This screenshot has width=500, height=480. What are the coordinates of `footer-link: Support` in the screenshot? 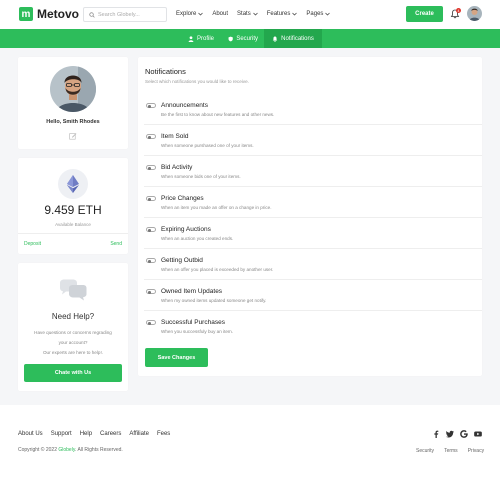 It's located at (61, 434).